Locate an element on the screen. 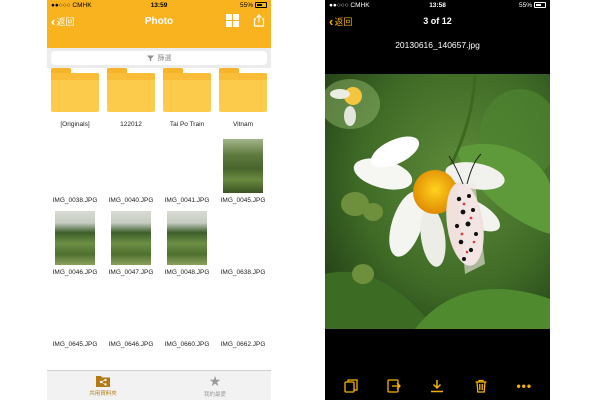 This screenshot has width=600, height=400. file-label: IMG_0047.JPG is located at coordinates (131, 272).